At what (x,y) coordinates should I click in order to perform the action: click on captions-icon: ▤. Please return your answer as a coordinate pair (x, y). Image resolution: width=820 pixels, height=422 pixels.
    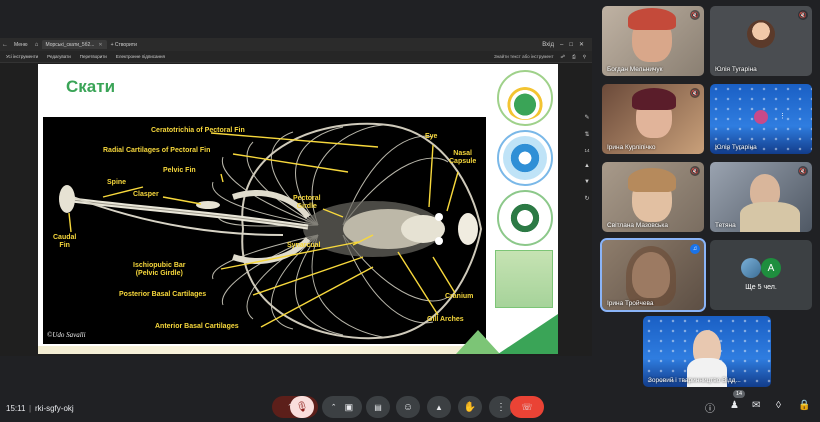
    Looking at the image, I should click on (378, 407).